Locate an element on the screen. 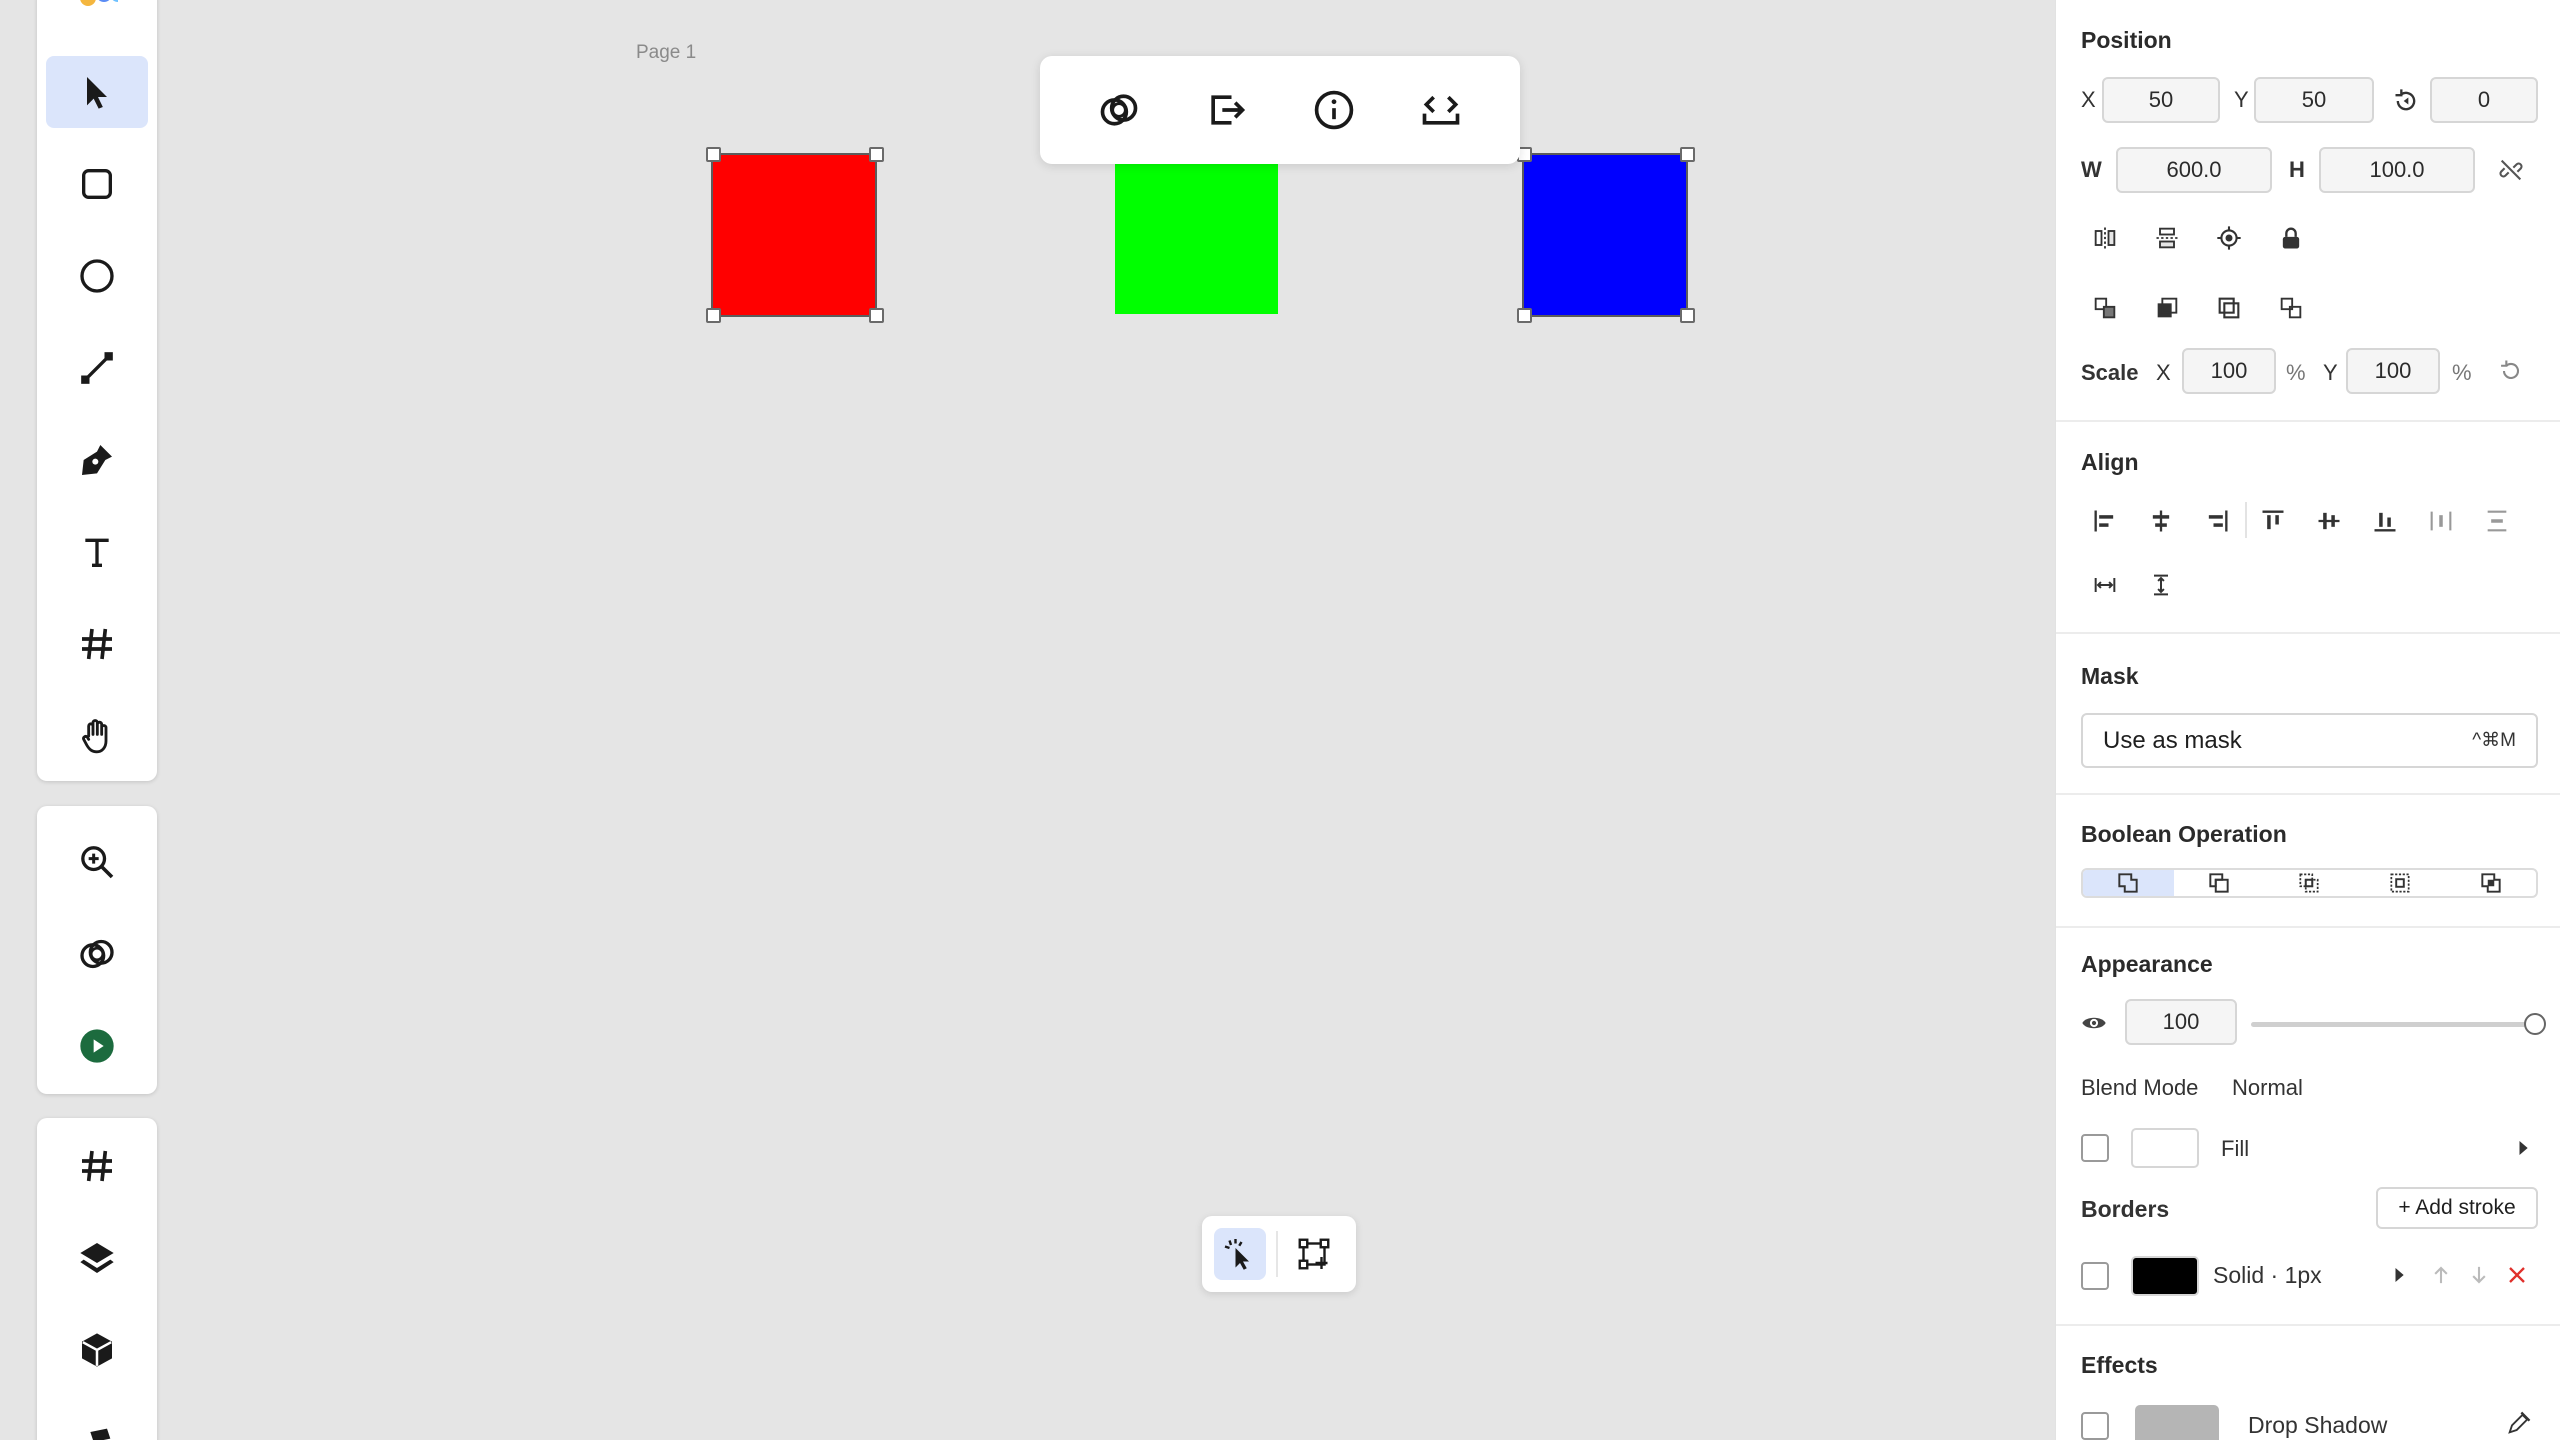 Image resolution: width=2560 pixels, height=1440 pixels. eye-icon is located at coordinates (2094, 1023).